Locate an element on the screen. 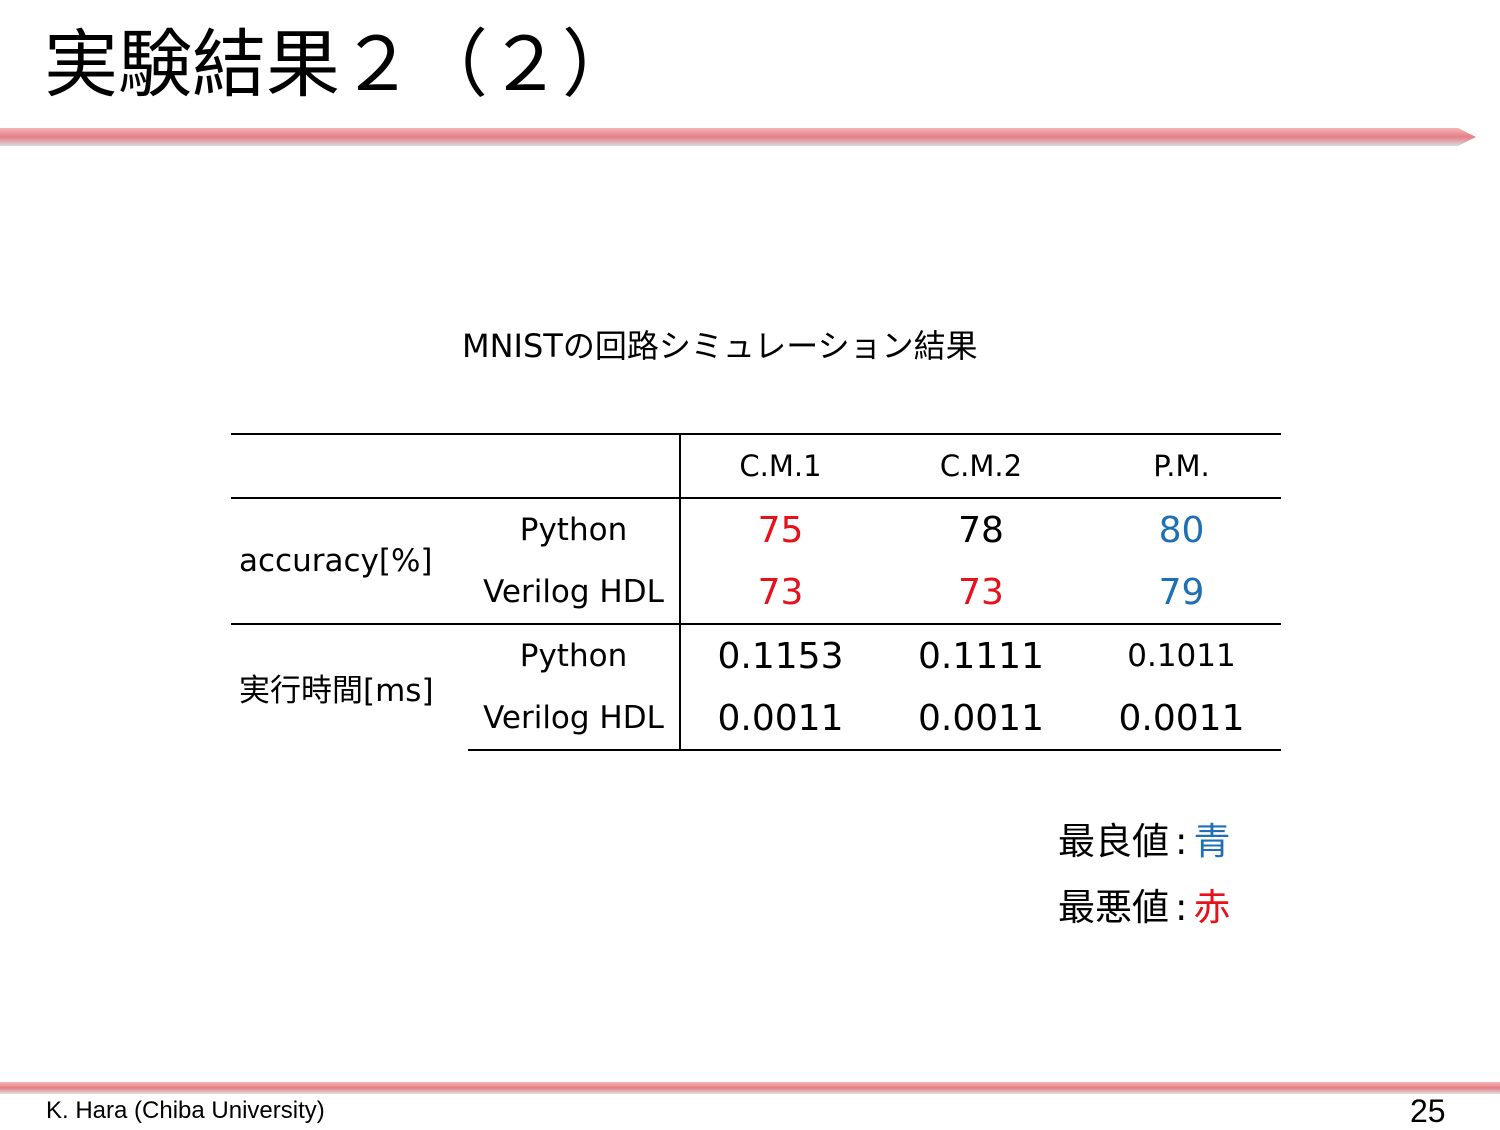 The image size is (1500, 1130). page-number: 25 is located at coordinates (1428, 1111).